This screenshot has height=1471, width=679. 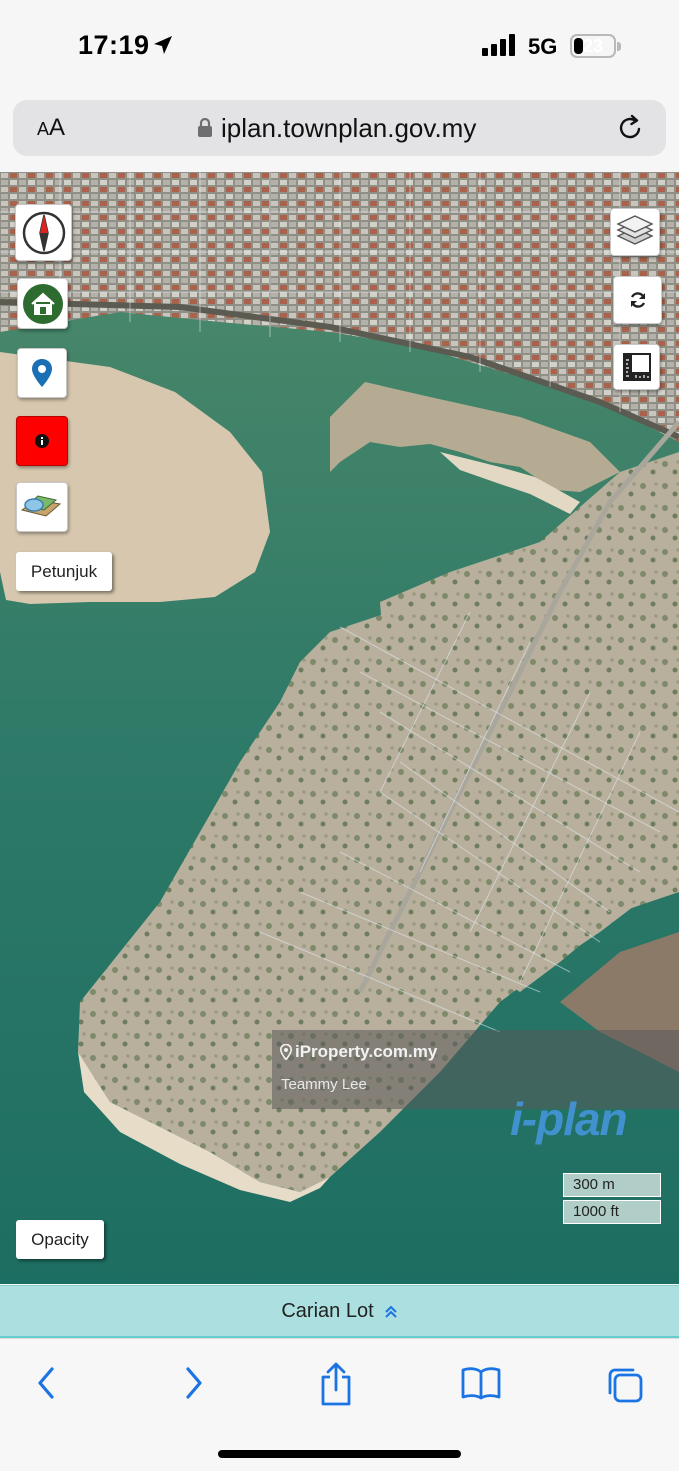 I want to click on status-bar: 17:19 5G 23, so click(x=339, y=46).